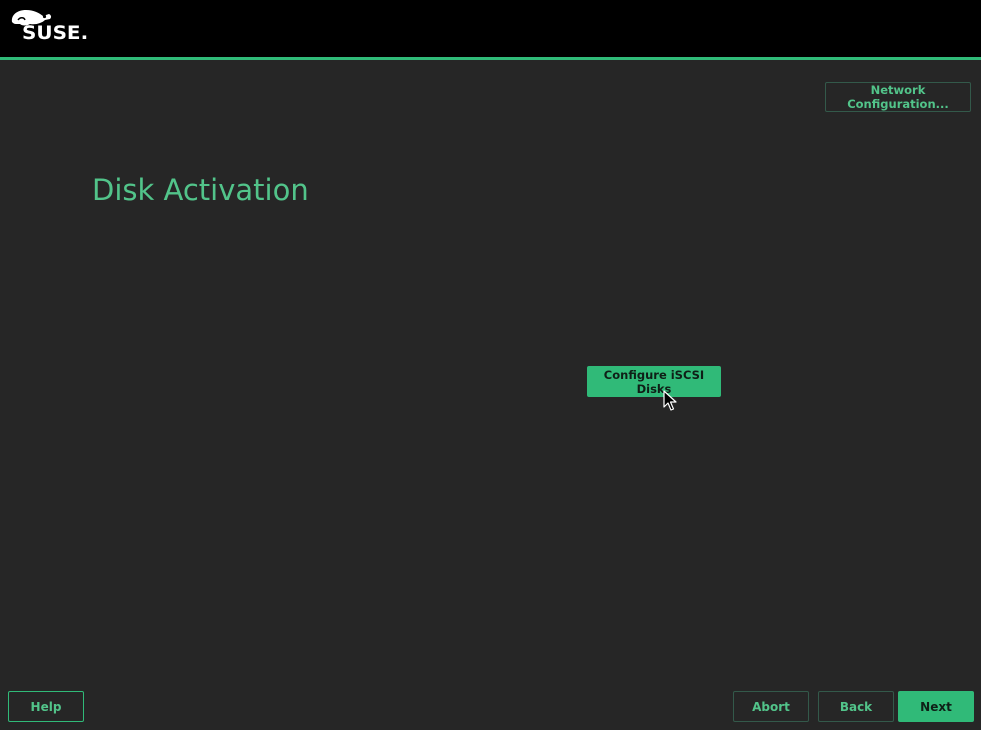 The image size is (981, 730). Describe the element at coordinates (771, 706) in the screenshot. I see `abort-button: Abort` at that location.